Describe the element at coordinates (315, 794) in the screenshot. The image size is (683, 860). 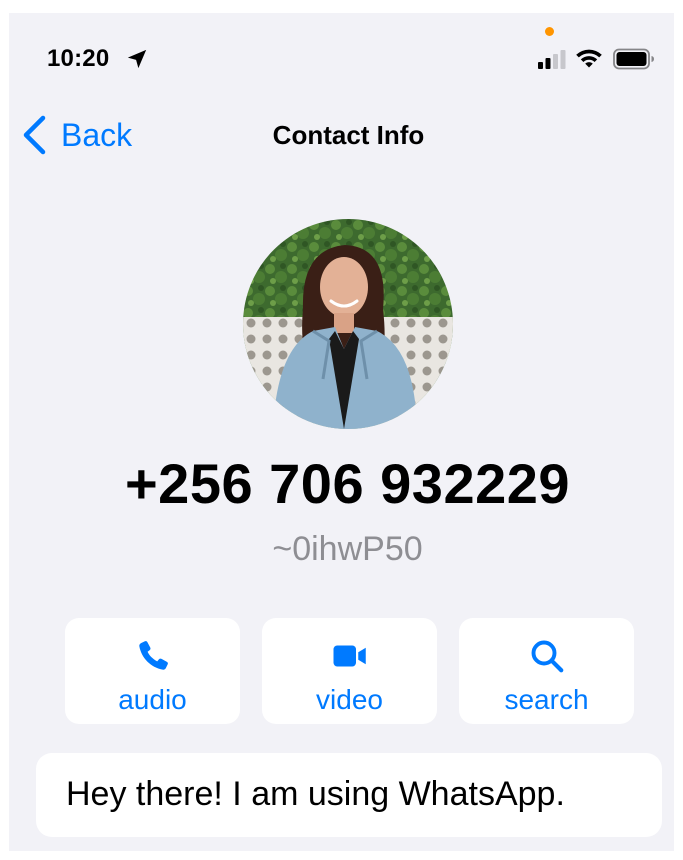
I see `about-status-text: Hey there! I am using WhatsApp.` at that location.